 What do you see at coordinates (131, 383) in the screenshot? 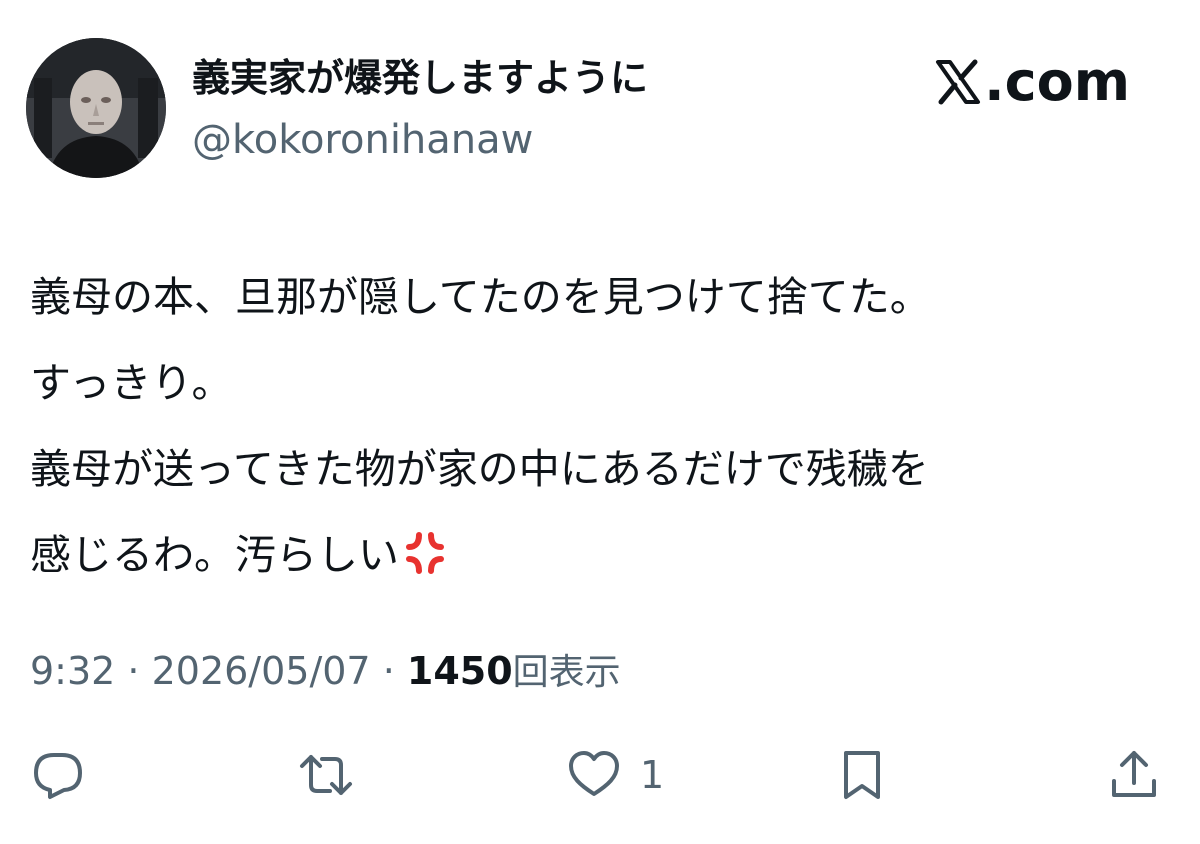
I see `tweet-line: すっきり。` at bounding box center [131, 383].